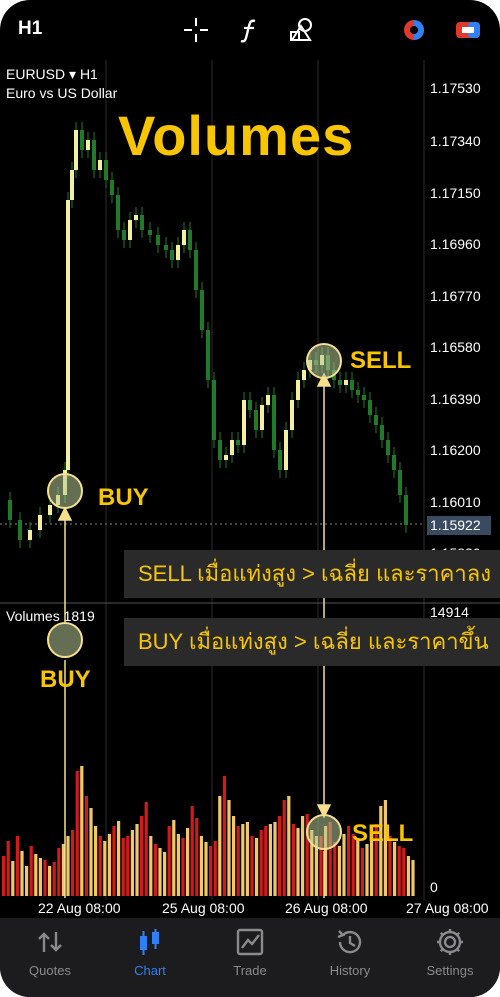 The width and height of the screenshot is (500, 997). What do you see at coordinates (50, 942) in the screenshot?
I see `quotes-icon` at bounding box center [50, 942].